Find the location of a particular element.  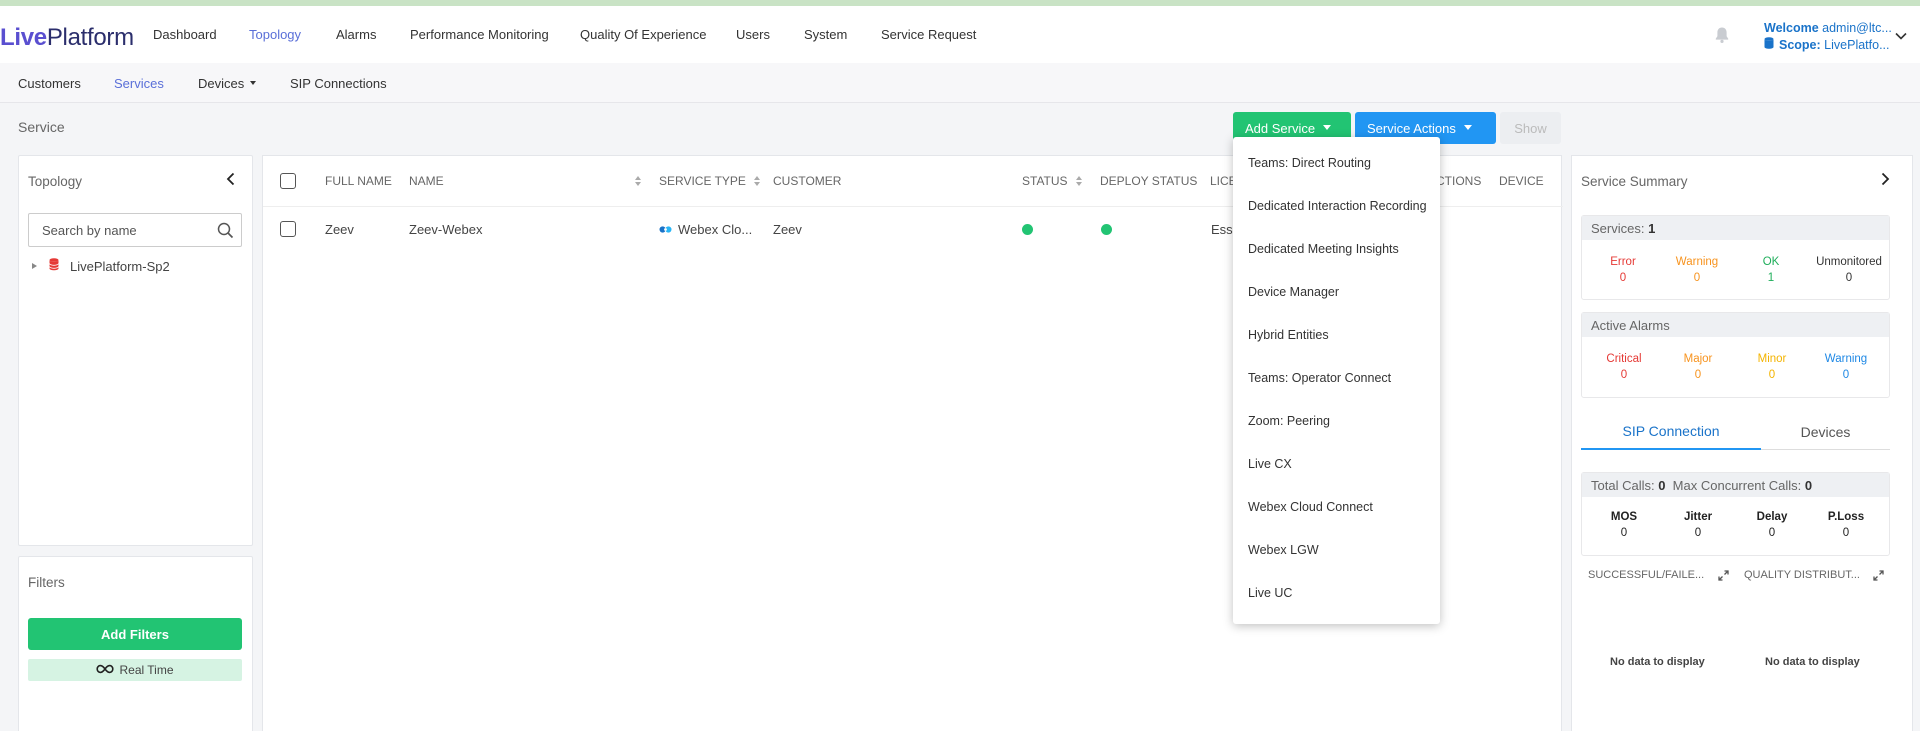

app-logo: Live Platform is located at coordinates (67, 38).